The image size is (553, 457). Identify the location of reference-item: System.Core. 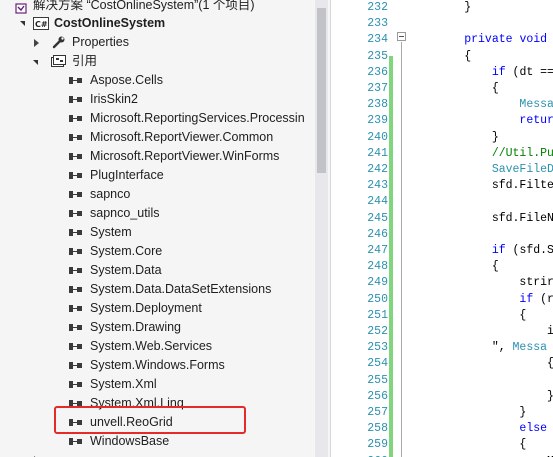
(157, 251).